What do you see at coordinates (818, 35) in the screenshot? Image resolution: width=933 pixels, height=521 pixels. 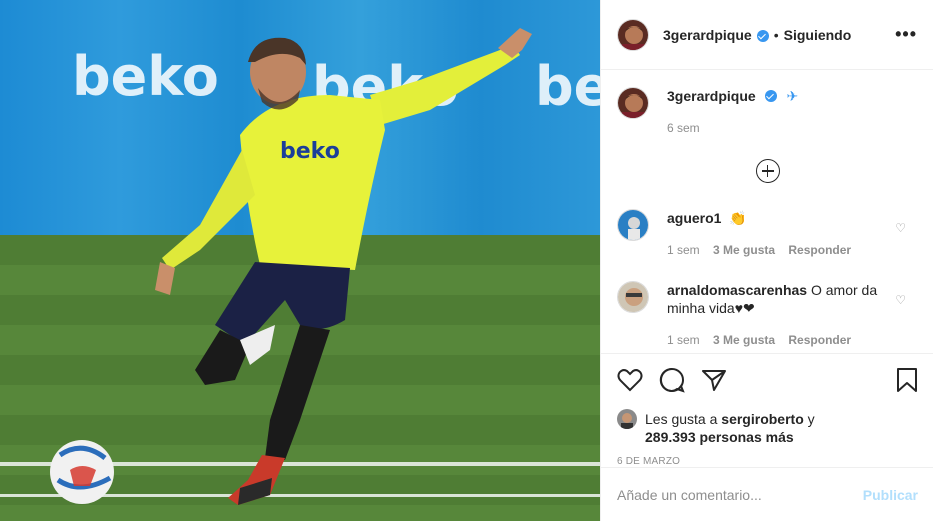 I see `following-button: Siguiendo` at bounding box center [818, 35].